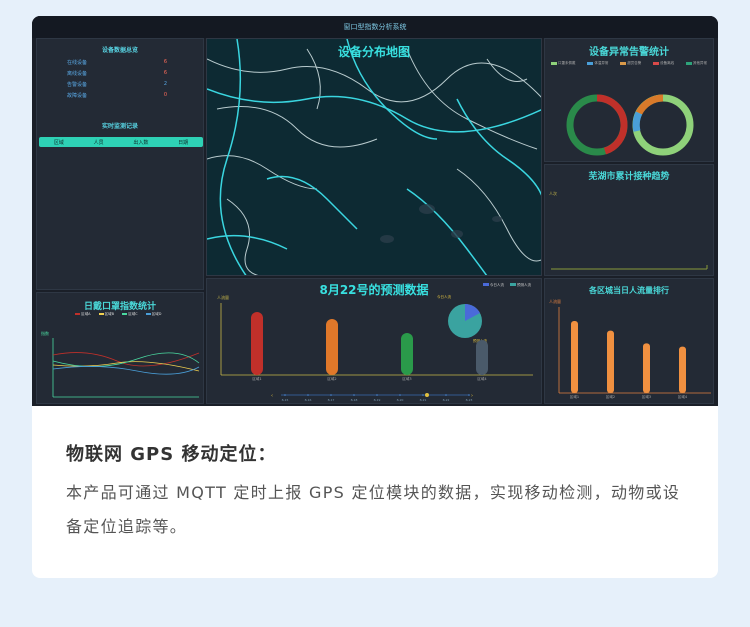 Image resolution: width=750 pixels, height=627 pixels. What do you see at coordinates (119, 50) in the screenshot?
I see `devices-panel-title: 设备数据总览` at bounding box center [119, 50].